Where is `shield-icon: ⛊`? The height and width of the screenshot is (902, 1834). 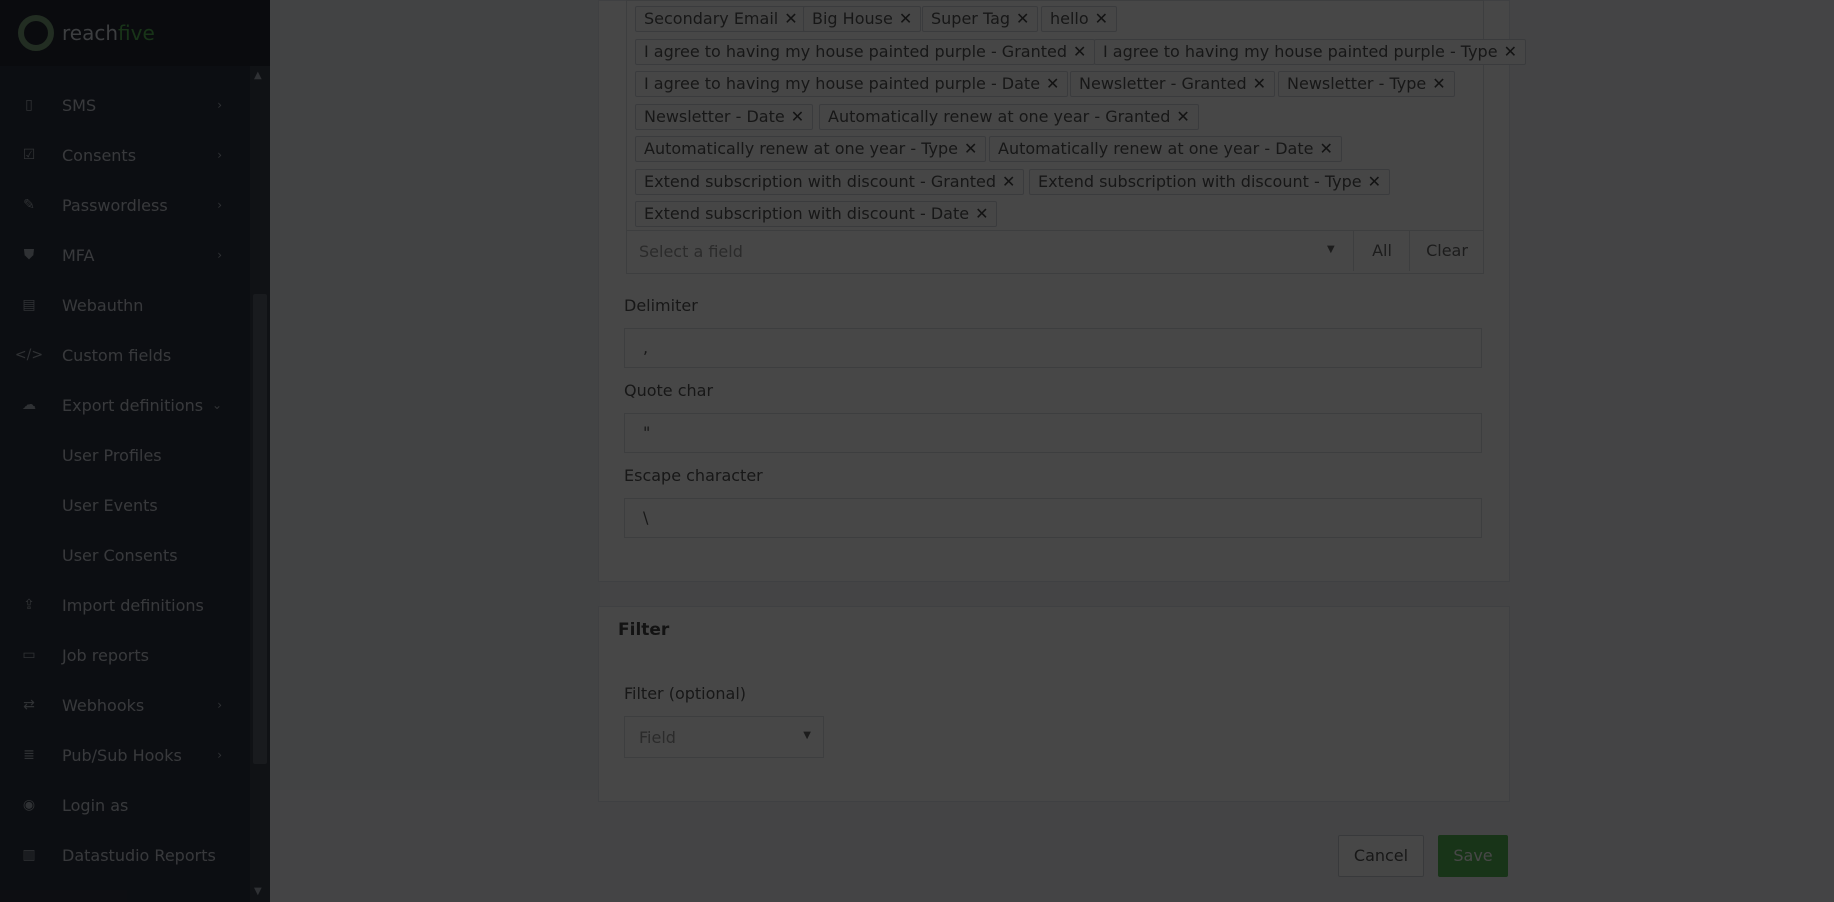 shield-icon: ⛊ is located at coordinates (29, 255).